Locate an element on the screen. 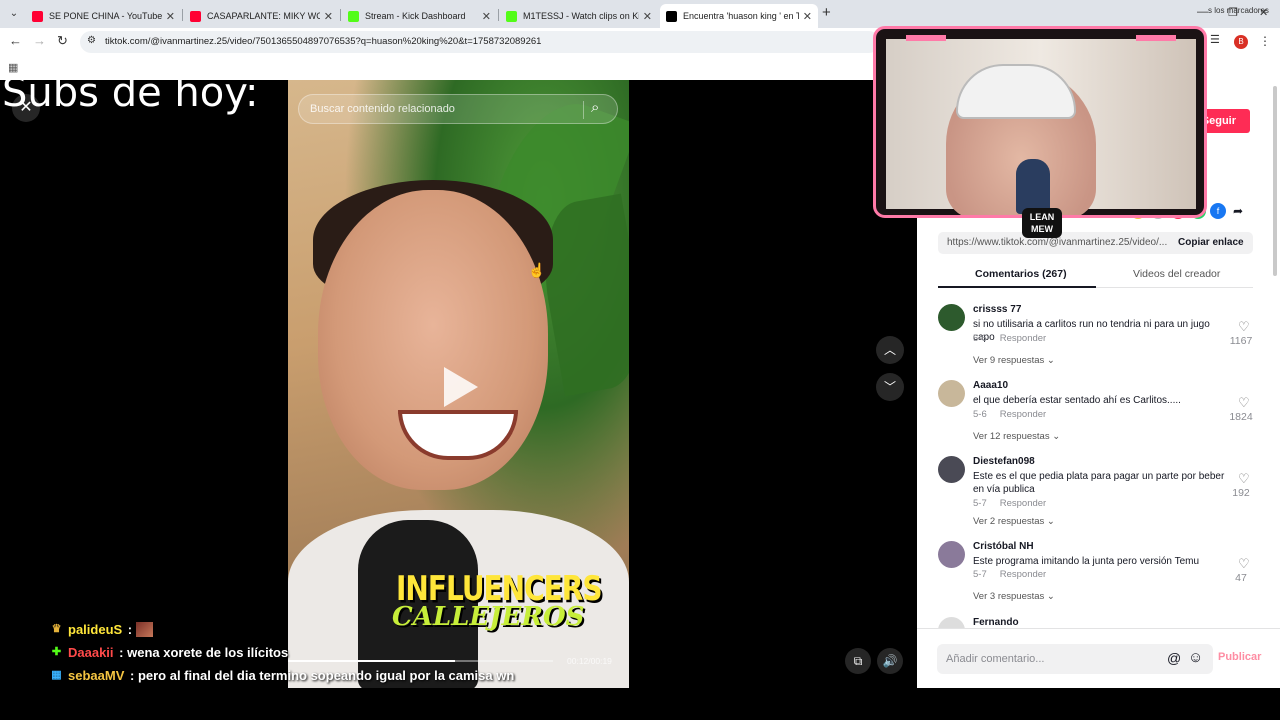  post-button: Publicar is located at coordinates (1239, 657).